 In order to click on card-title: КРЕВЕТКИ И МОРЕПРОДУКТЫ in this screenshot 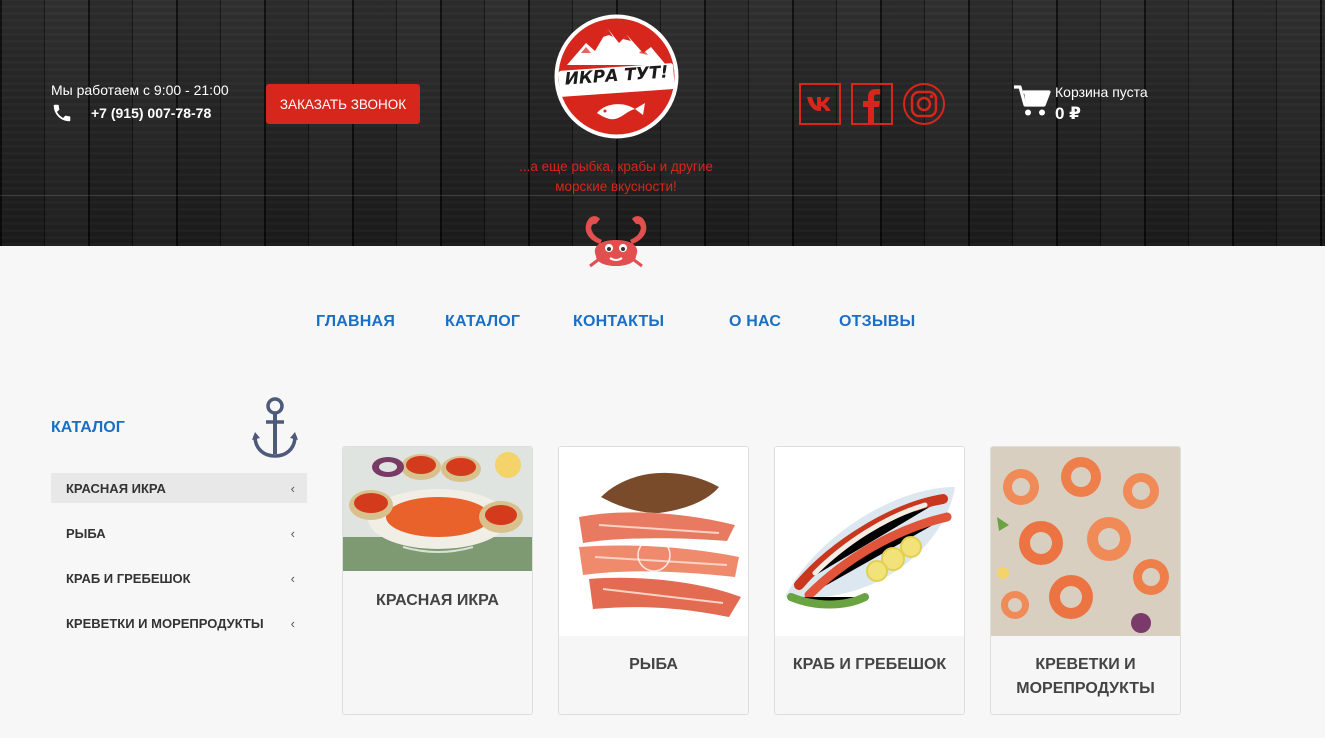, I will do `click(1085, 676)`.